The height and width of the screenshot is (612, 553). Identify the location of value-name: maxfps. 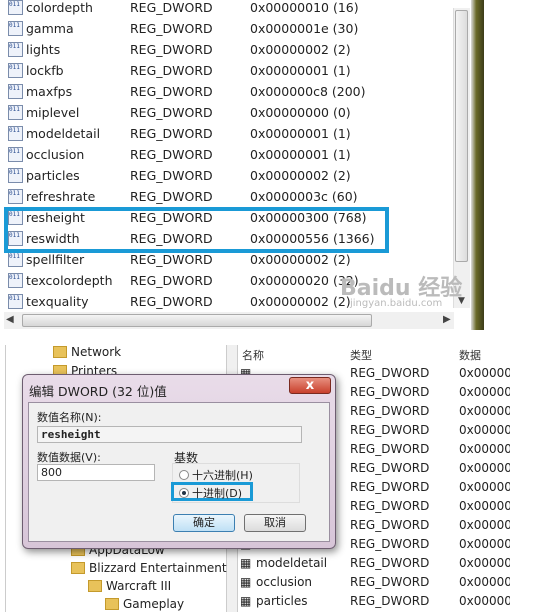
(49, 91).